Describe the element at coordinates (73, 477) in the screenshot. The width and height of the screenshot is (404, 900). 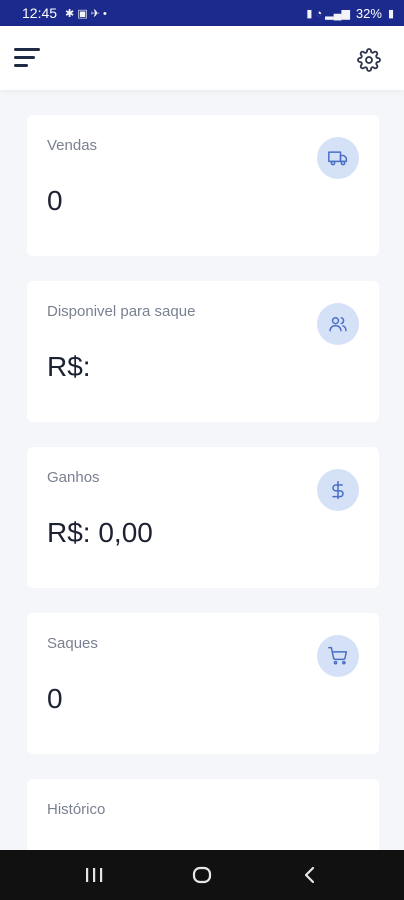
I see `card-label: Ganhos` at that location.